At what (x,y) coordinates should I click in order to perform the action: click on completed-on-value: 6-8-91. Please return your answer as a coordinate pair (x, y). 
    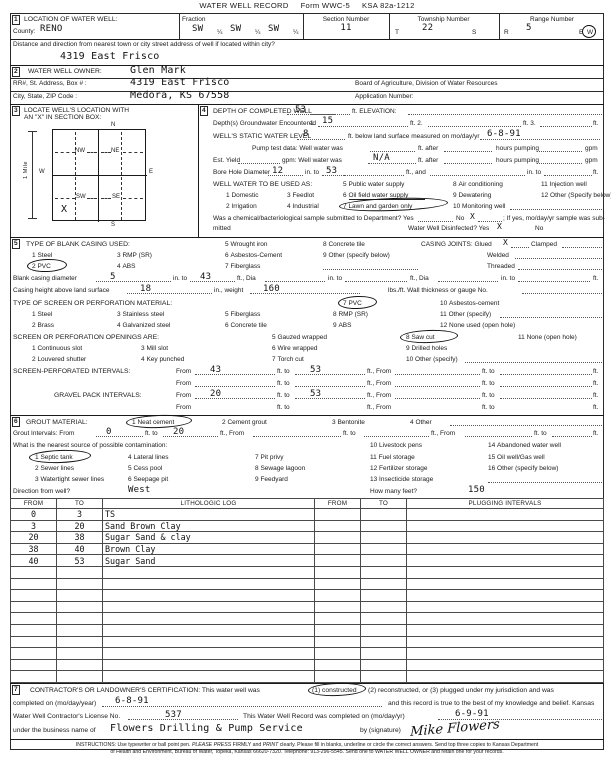
    Looking at the image, I should click on (132, 701).